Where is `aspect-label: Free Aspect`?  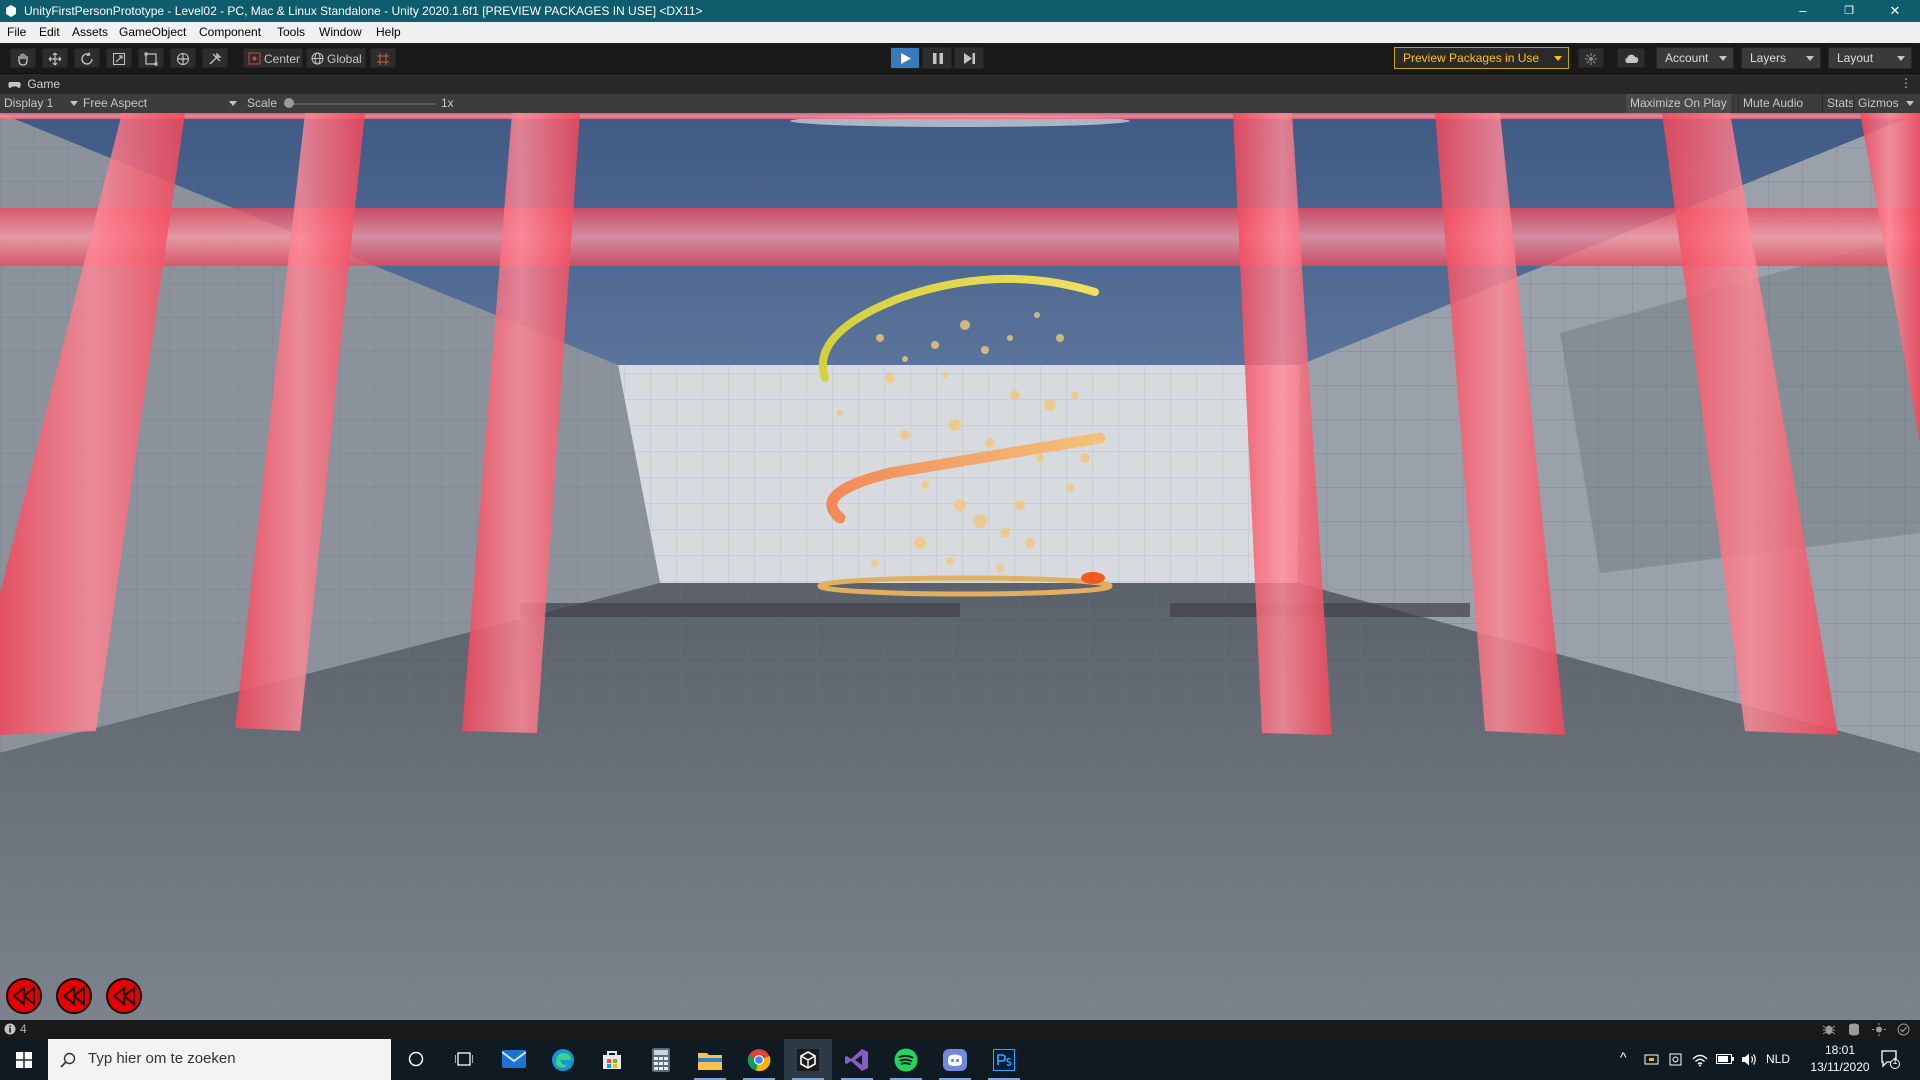
aspect-label: Free Aspect is located at coordinates (115, 103).